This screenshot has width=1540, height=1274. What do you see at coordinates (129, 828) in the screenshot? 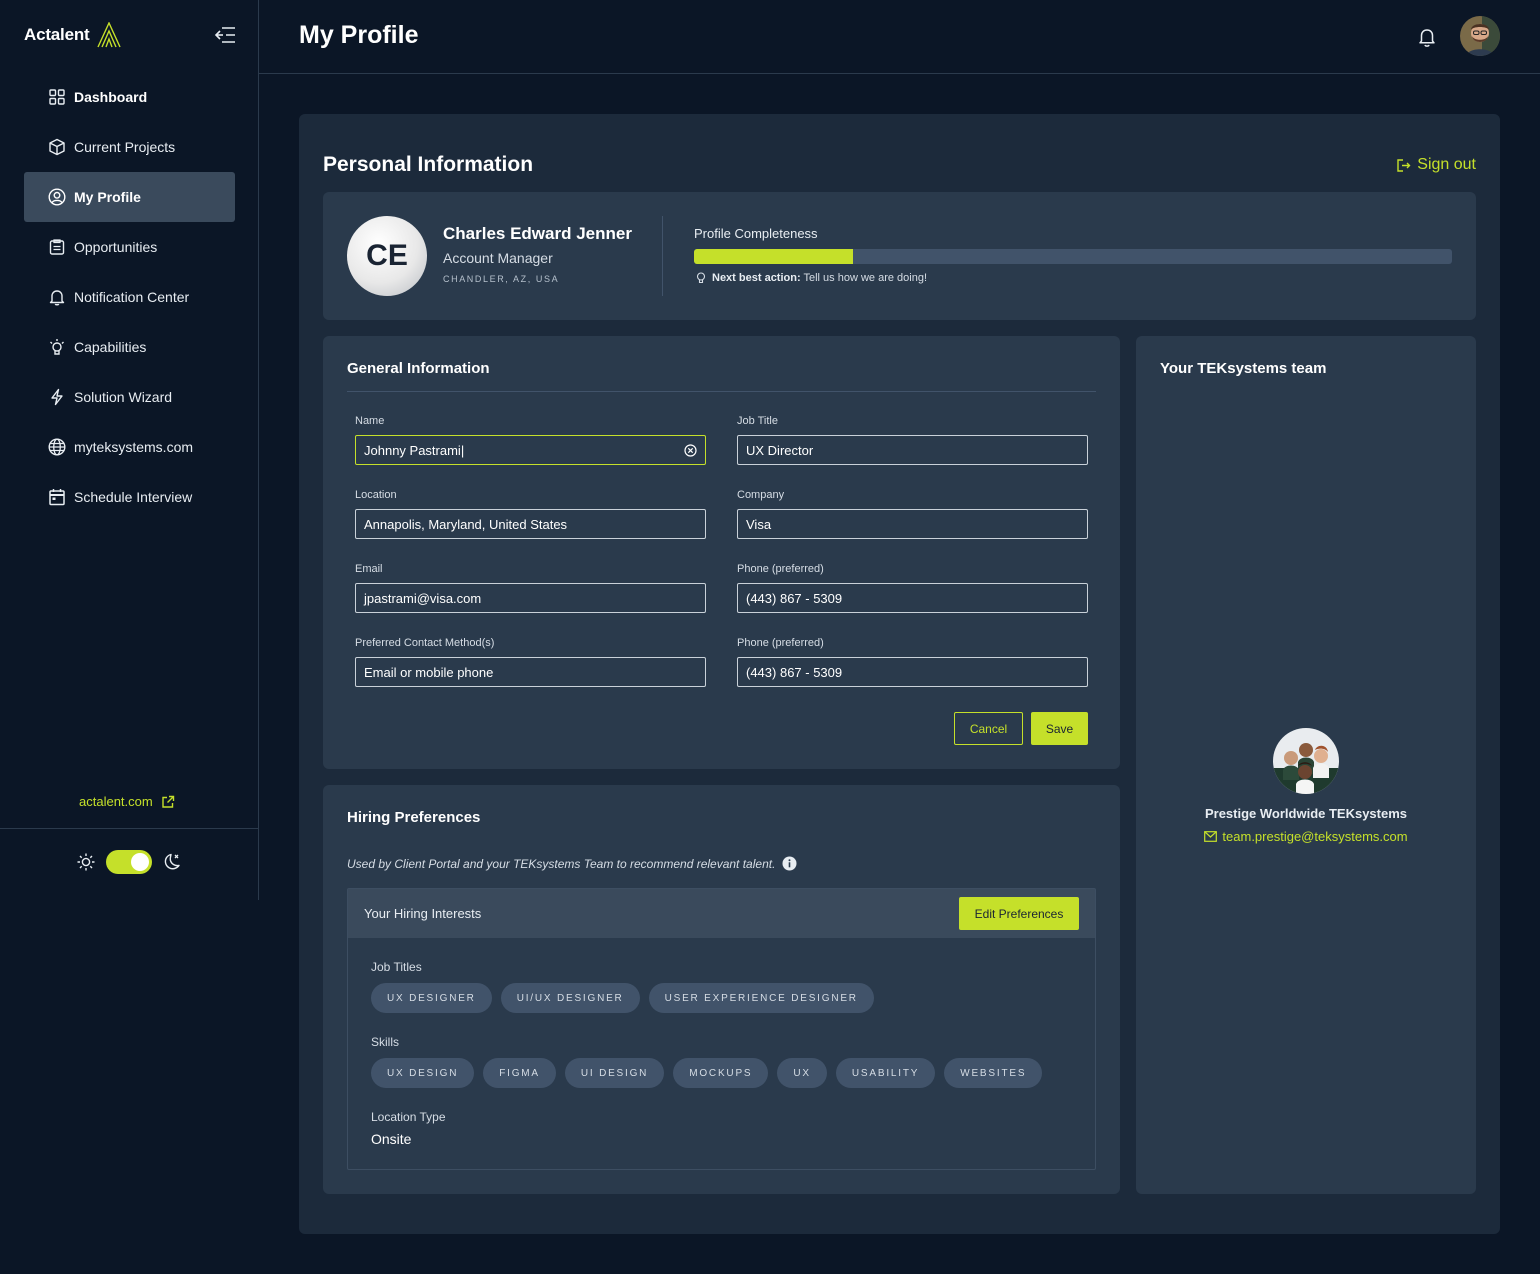
I see `sidebar-divider` at bounding box center [129, 828].